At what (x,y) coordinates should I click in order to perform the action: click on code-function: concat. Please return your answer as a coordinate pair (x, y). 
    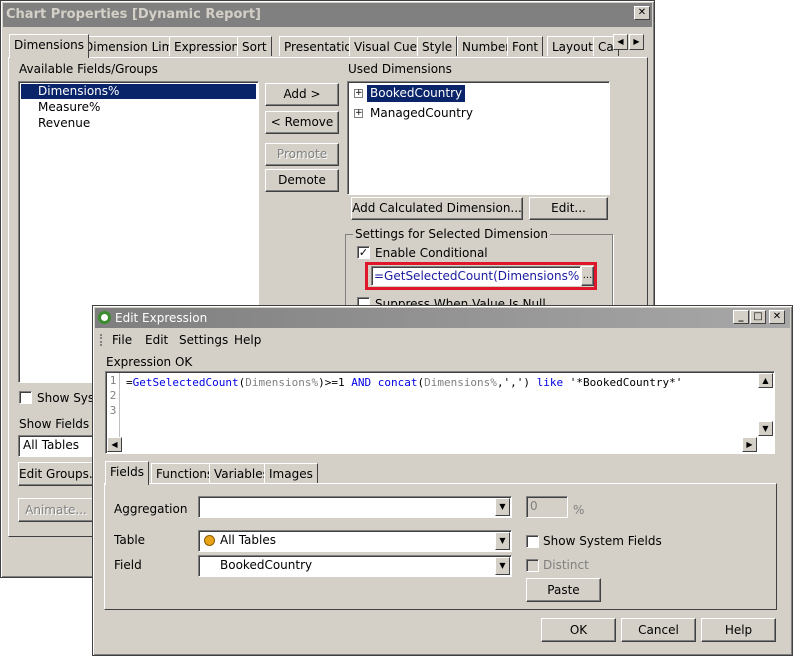
    Looking at the image, I should click on (397, 382).